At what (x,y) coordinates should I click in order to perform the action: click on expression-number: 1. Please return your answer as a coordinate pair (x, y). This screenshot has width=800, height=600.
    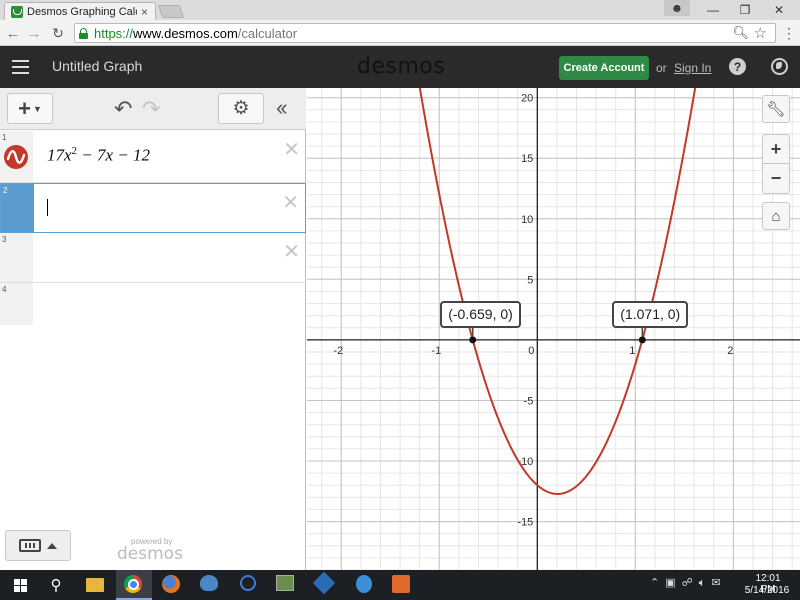
    Looking at the image, I should click on (4, 137).